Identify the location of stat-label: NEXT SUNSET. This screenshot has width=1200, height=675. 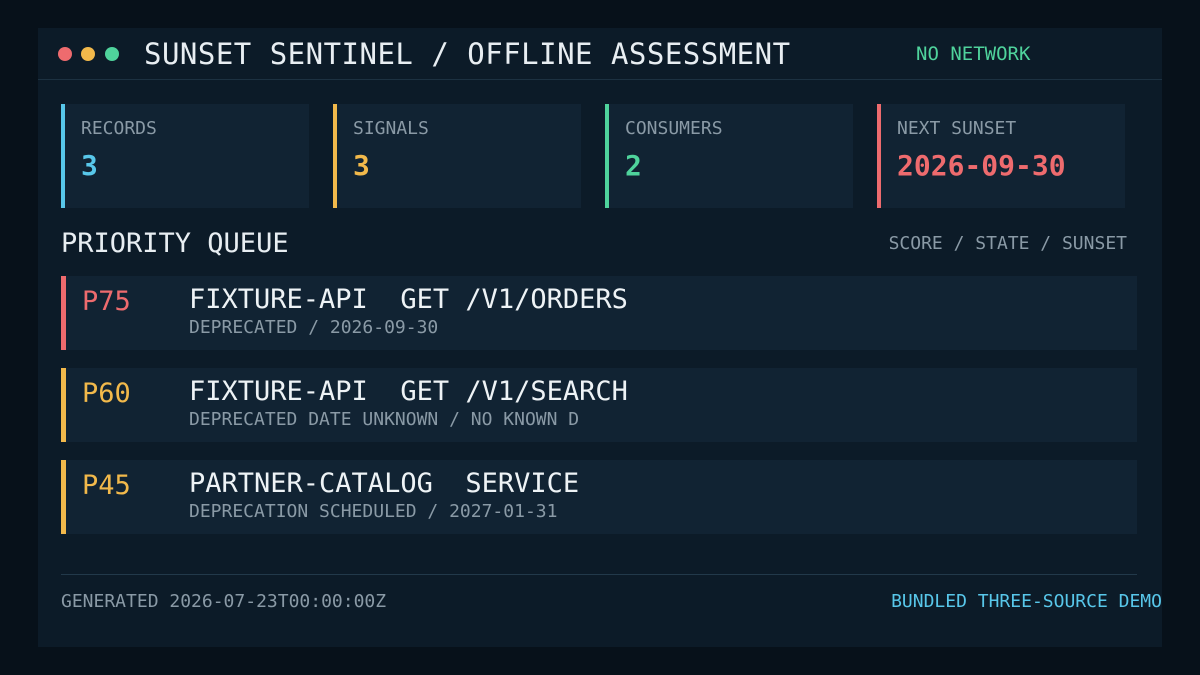
(957, 128).